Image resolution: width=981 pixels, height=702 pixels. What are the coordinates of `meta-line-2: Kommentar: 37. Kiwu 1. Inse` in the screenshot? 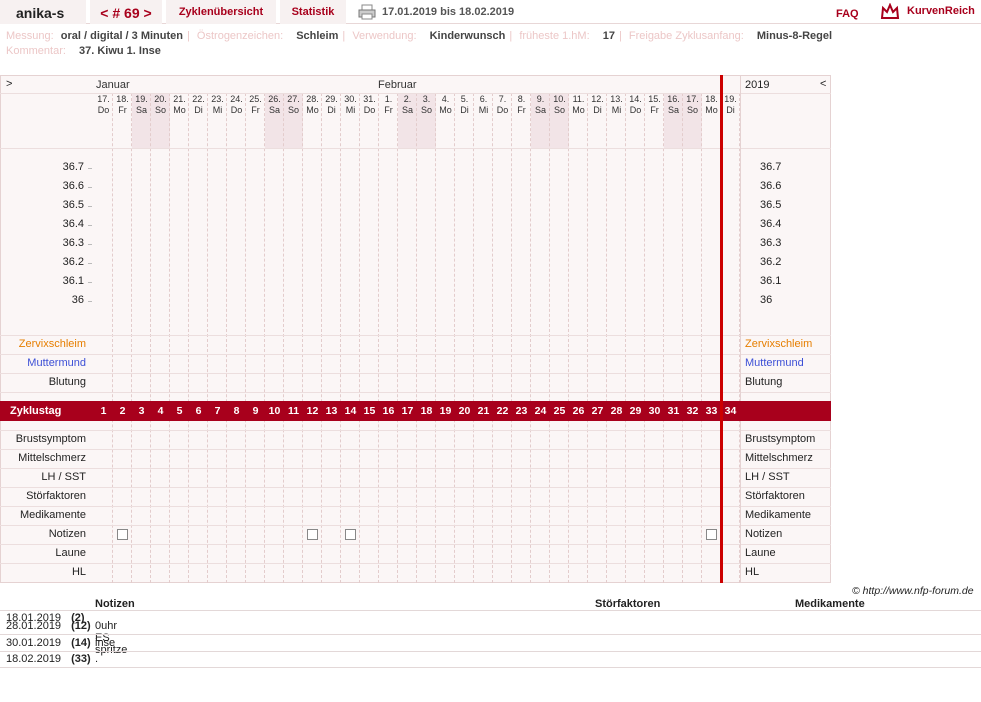 It's located at (83, 51).